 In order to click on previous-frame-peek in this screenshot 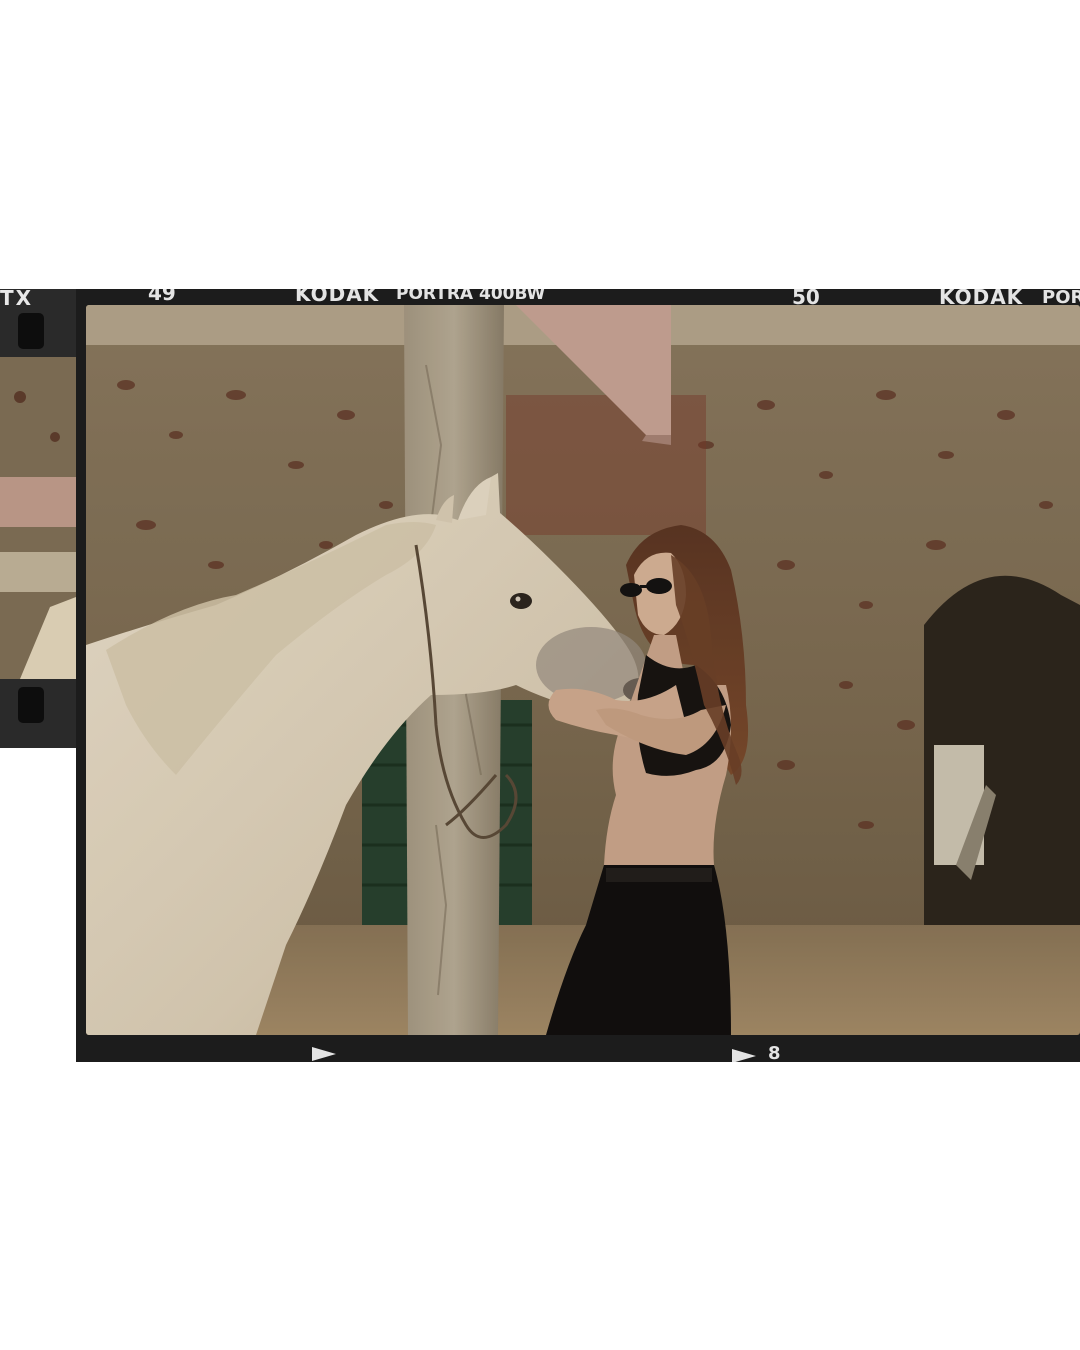, I will do `click(38, 518)`.